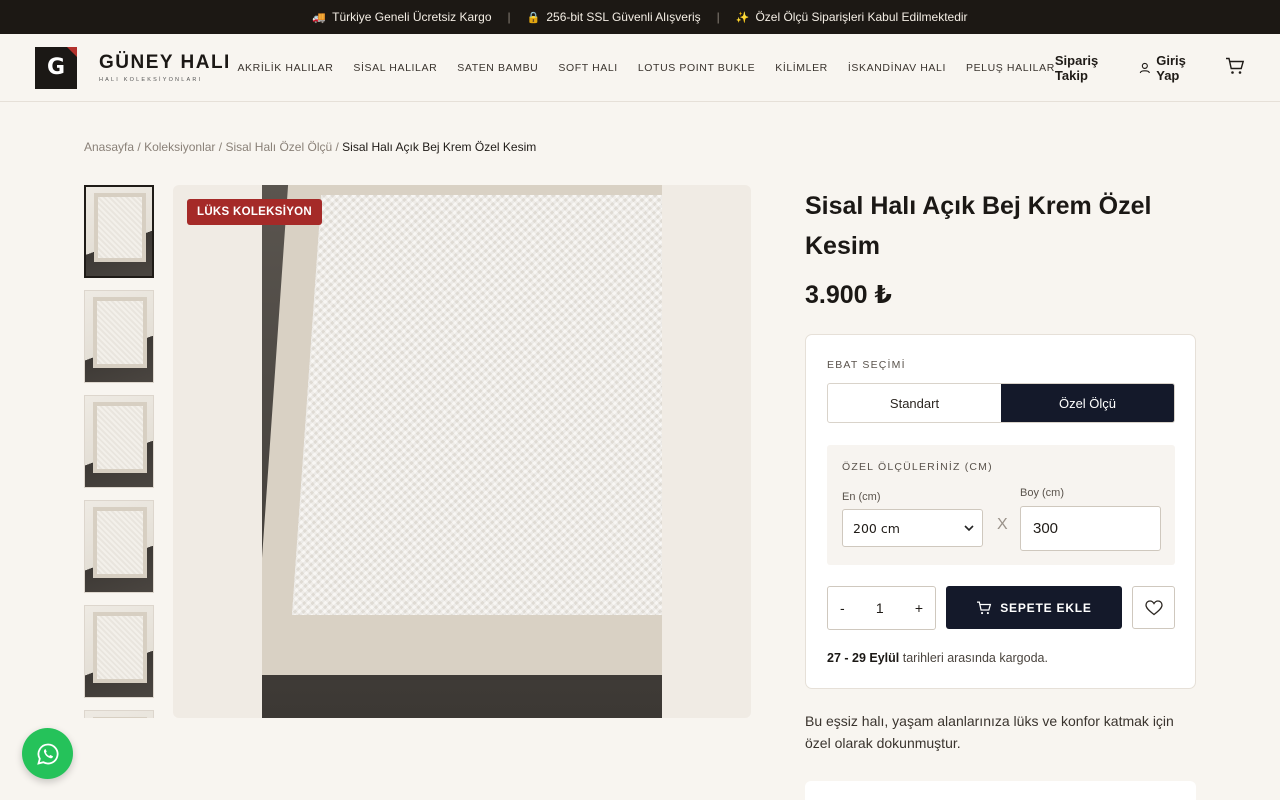  I want to click on decrease-button: -, so click(842, 608).